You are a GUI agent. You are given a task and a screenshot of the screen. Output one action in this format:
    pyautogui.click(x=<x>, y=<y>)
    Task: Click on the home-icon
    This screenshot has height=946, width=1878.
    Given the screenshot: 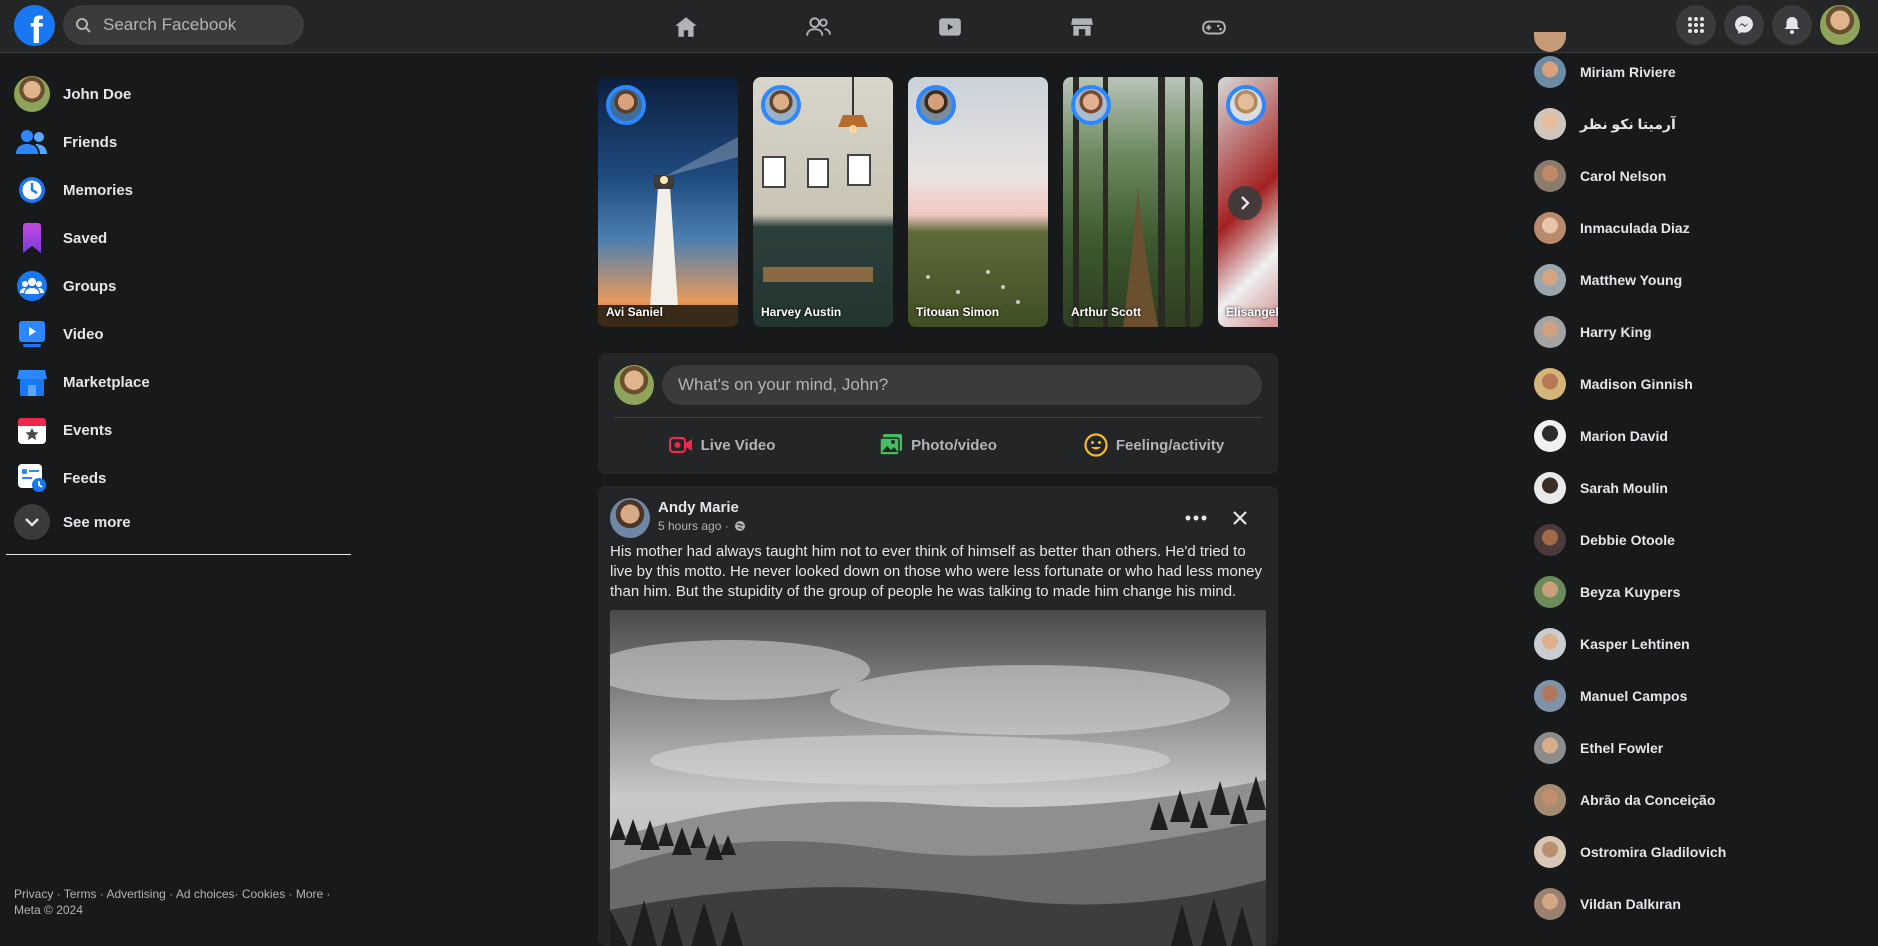 What is the action you would take?
    pyautogui.click(x=686, y=26)
    